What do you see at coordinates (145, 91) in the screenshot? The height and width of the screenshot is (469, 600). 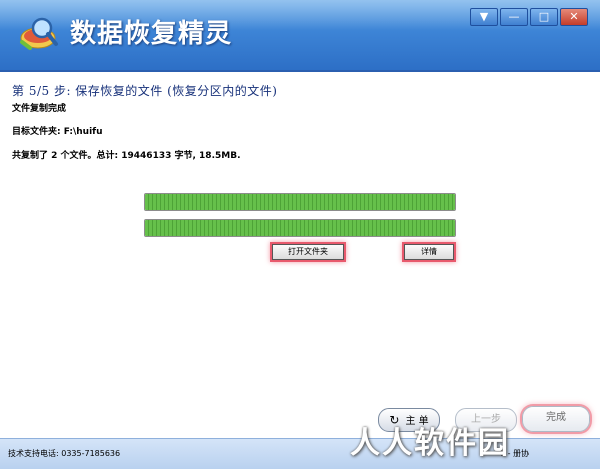 I see `step-title: 第 5/5 步: 保存恢复的文件 (恢复分区内的文件)` at bounding box center [145, 91].